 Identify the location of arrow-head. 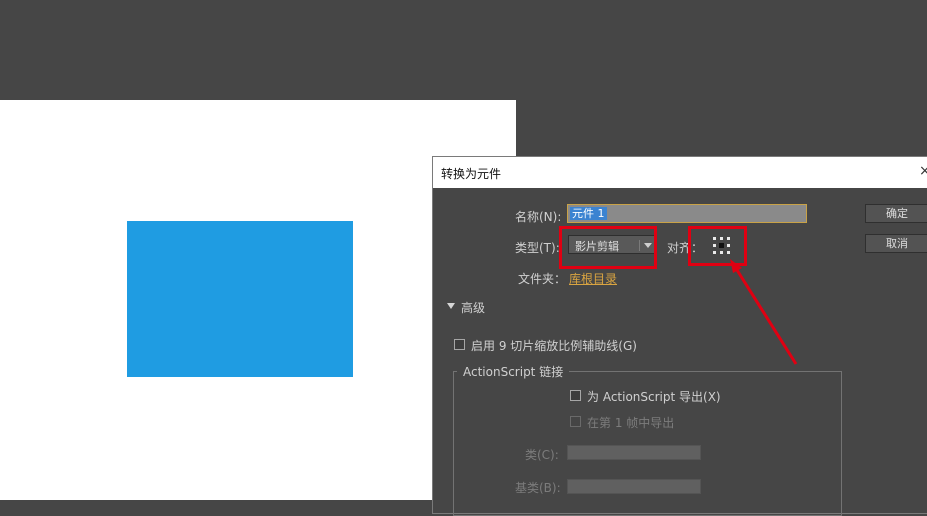
(736, 266).